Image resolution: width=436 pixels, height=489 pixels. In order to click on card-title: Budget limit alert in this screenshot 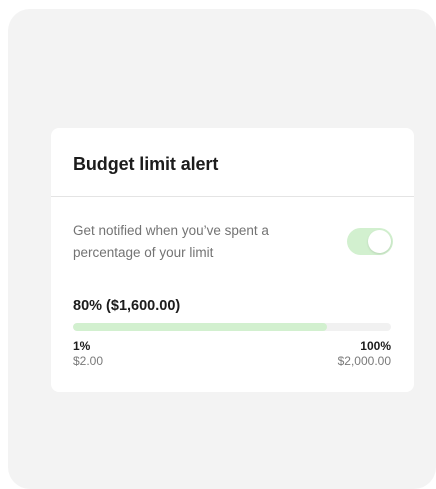, I will do `click(146, 164)`.